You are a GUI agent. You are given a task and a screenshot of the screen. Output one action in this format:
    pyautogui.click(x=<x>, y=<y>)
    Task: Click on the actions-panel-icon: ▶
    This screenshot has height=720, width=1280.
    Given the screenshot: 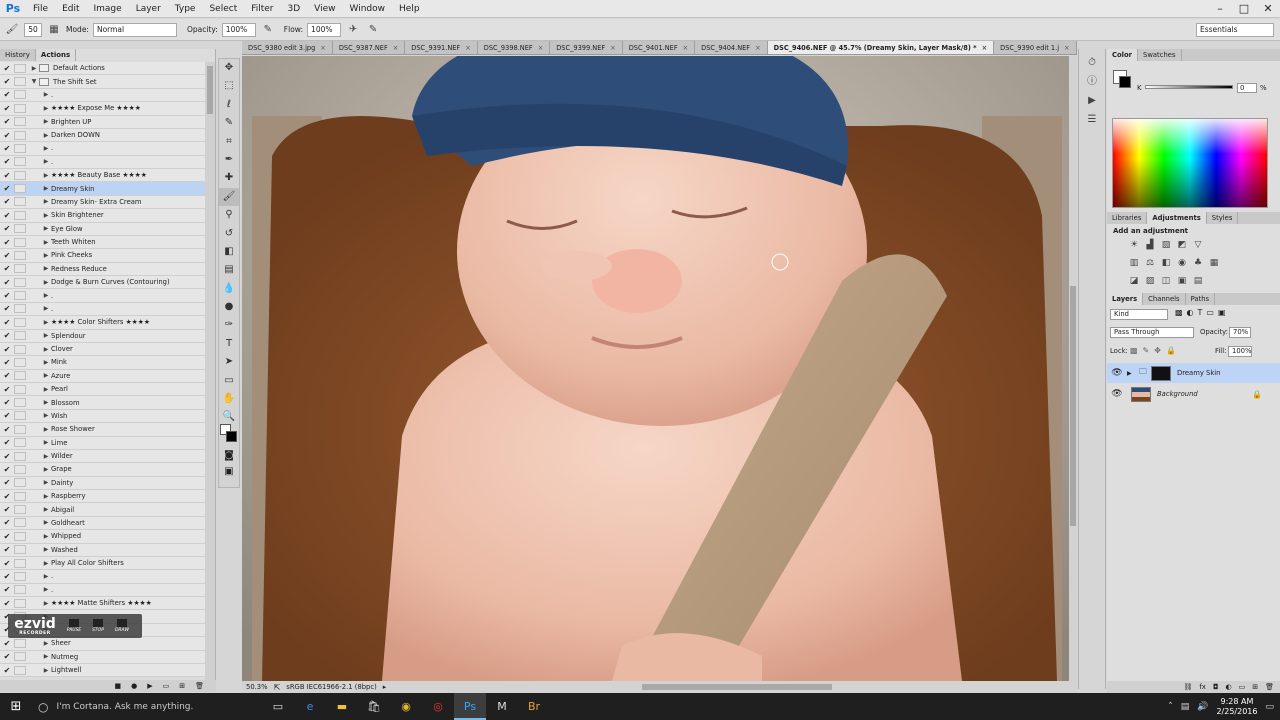 What is the action you would take?
    pyautogui.click(x=1092, y=100)
    